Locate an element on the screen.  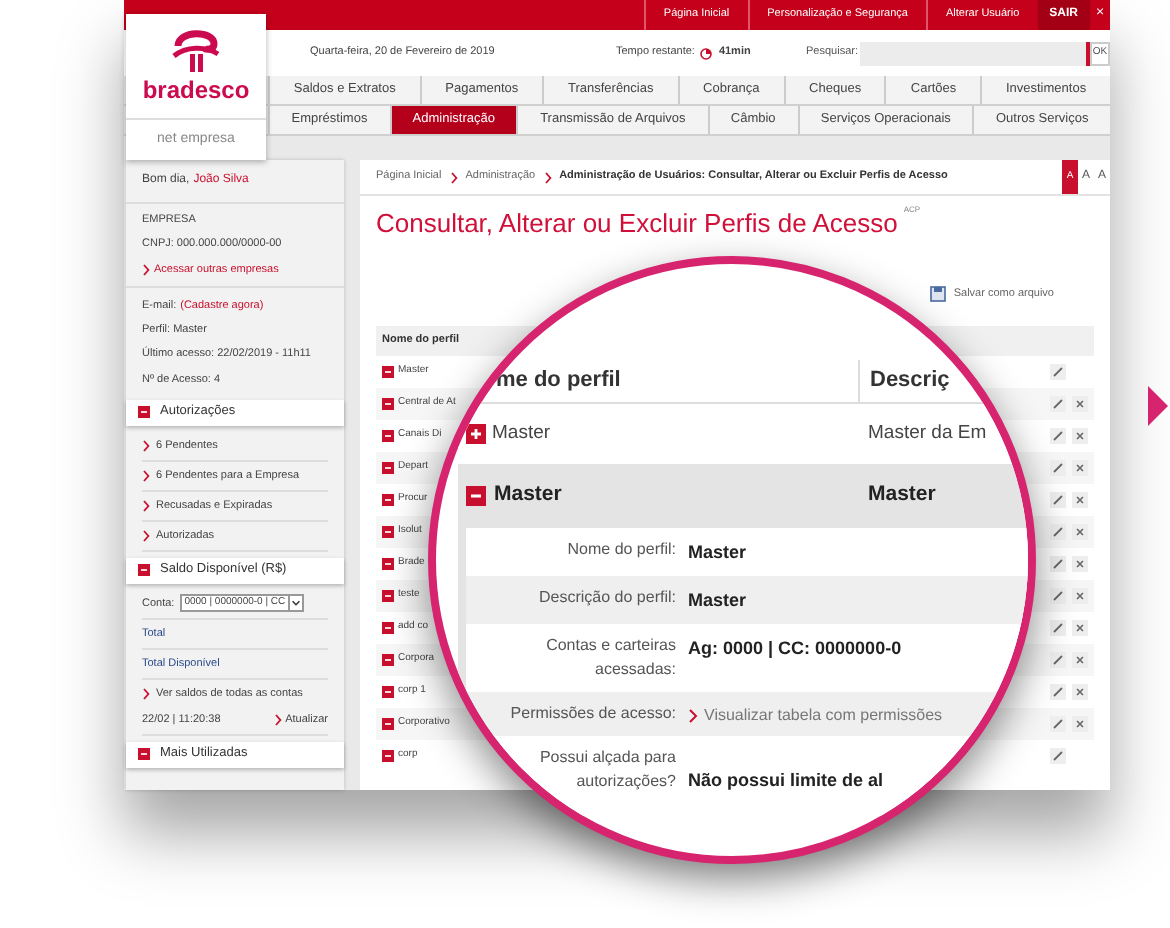
triangle-arrow-icon is located at coordinates (1158, 406).